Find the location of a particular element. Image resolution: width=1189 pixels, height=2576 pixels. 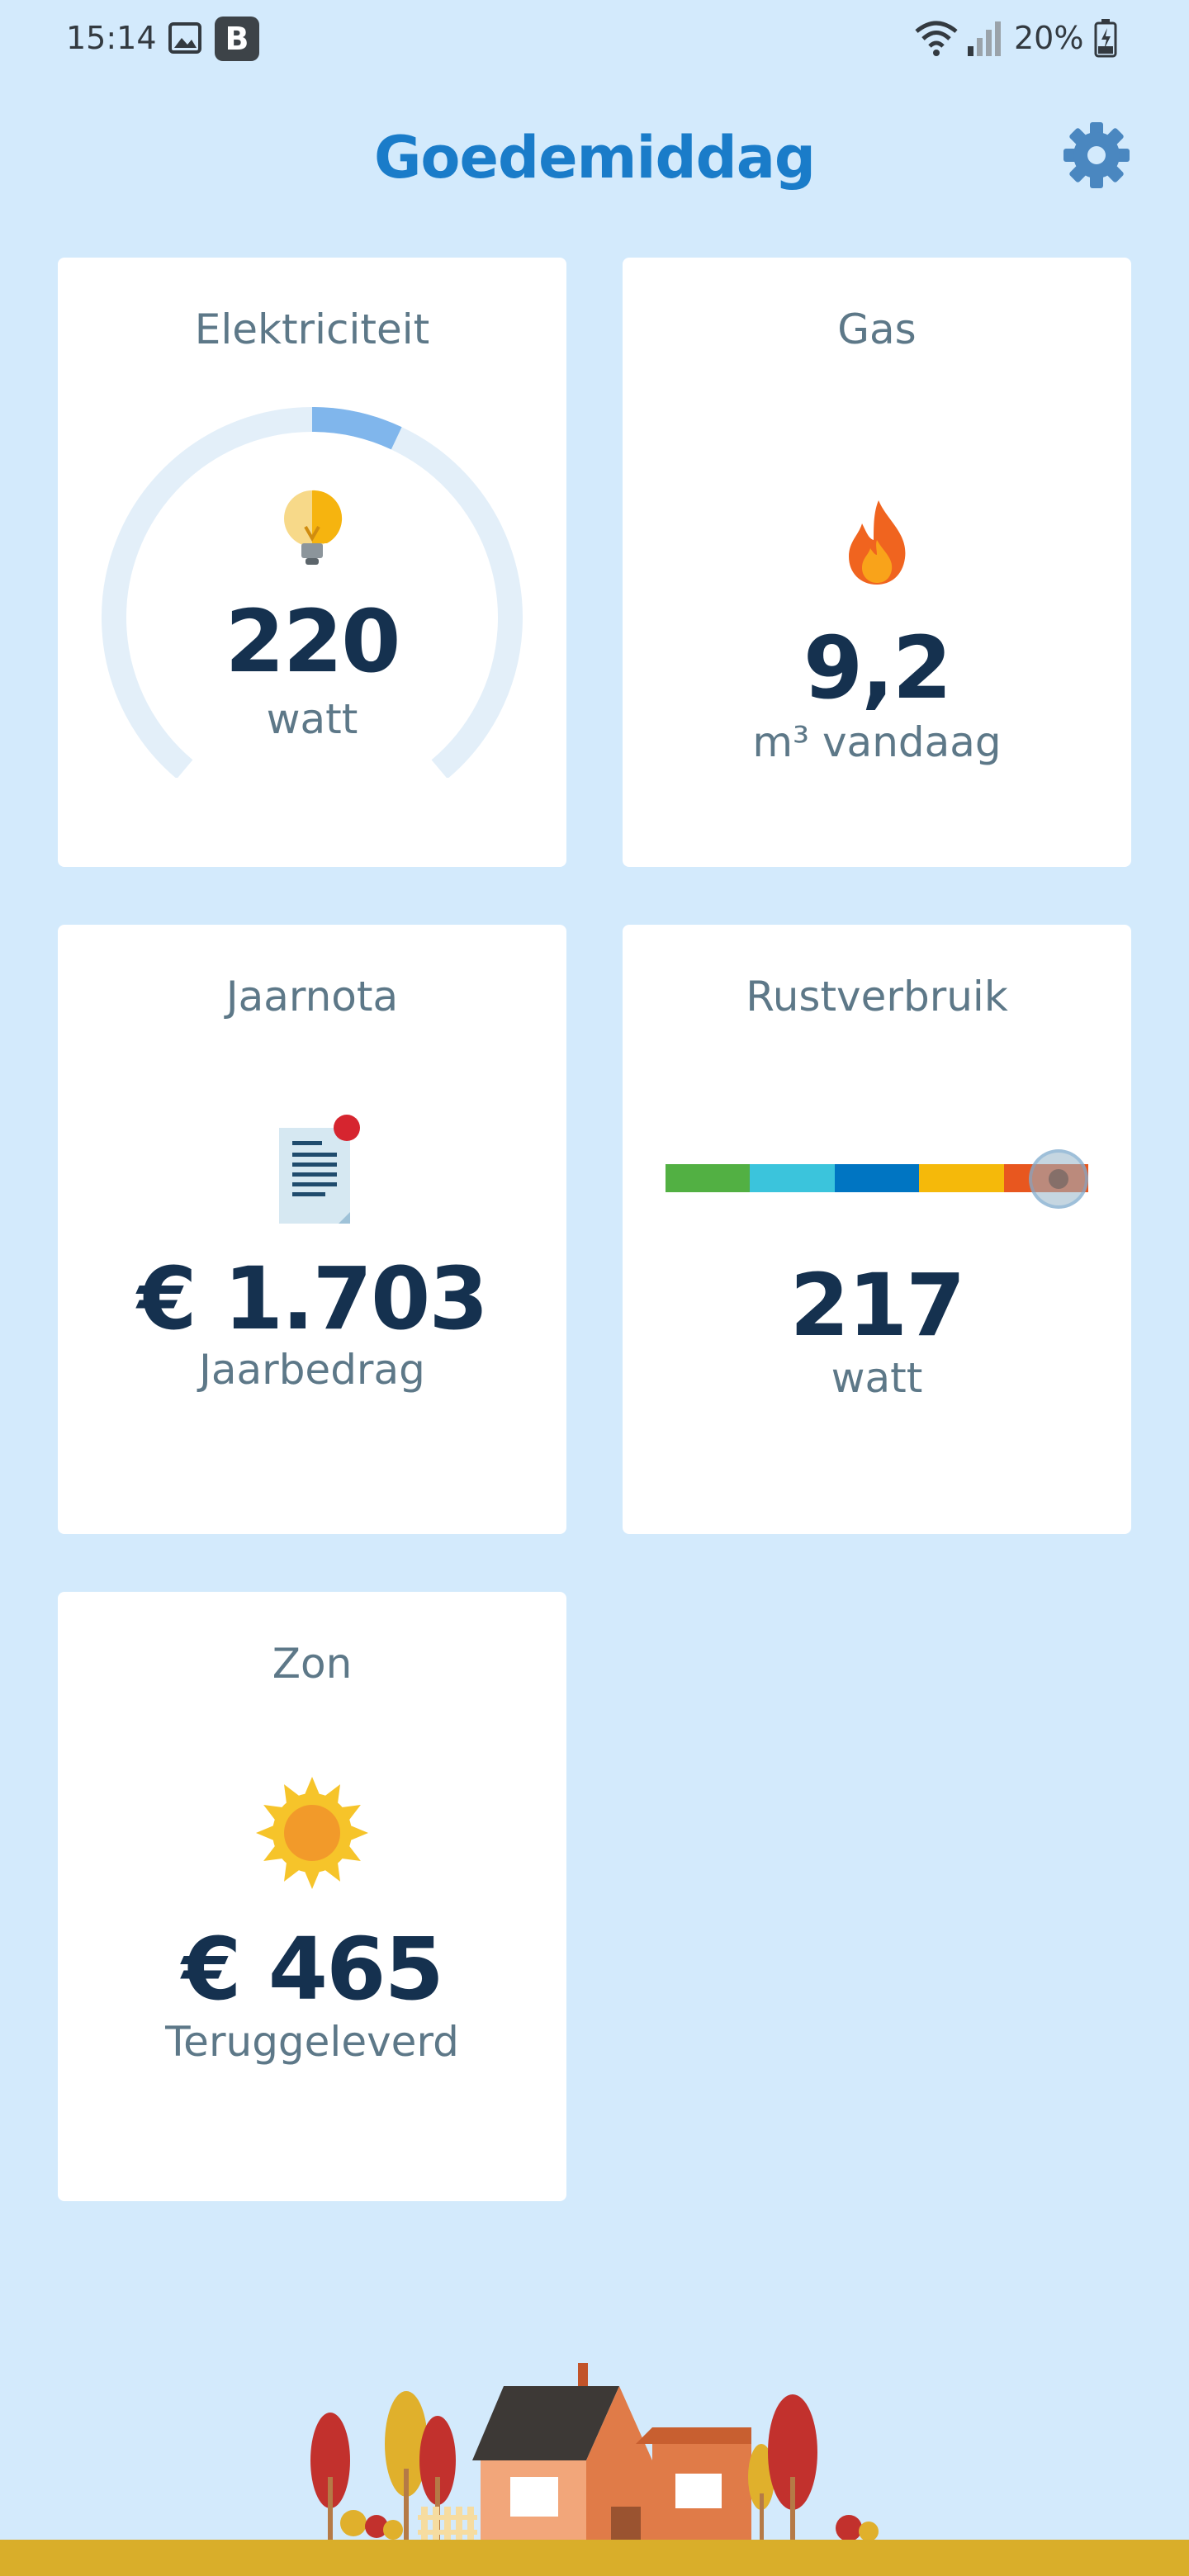

solar-card: Zon € 465 Teruggeleverd is located at coordinates (312, 1896).